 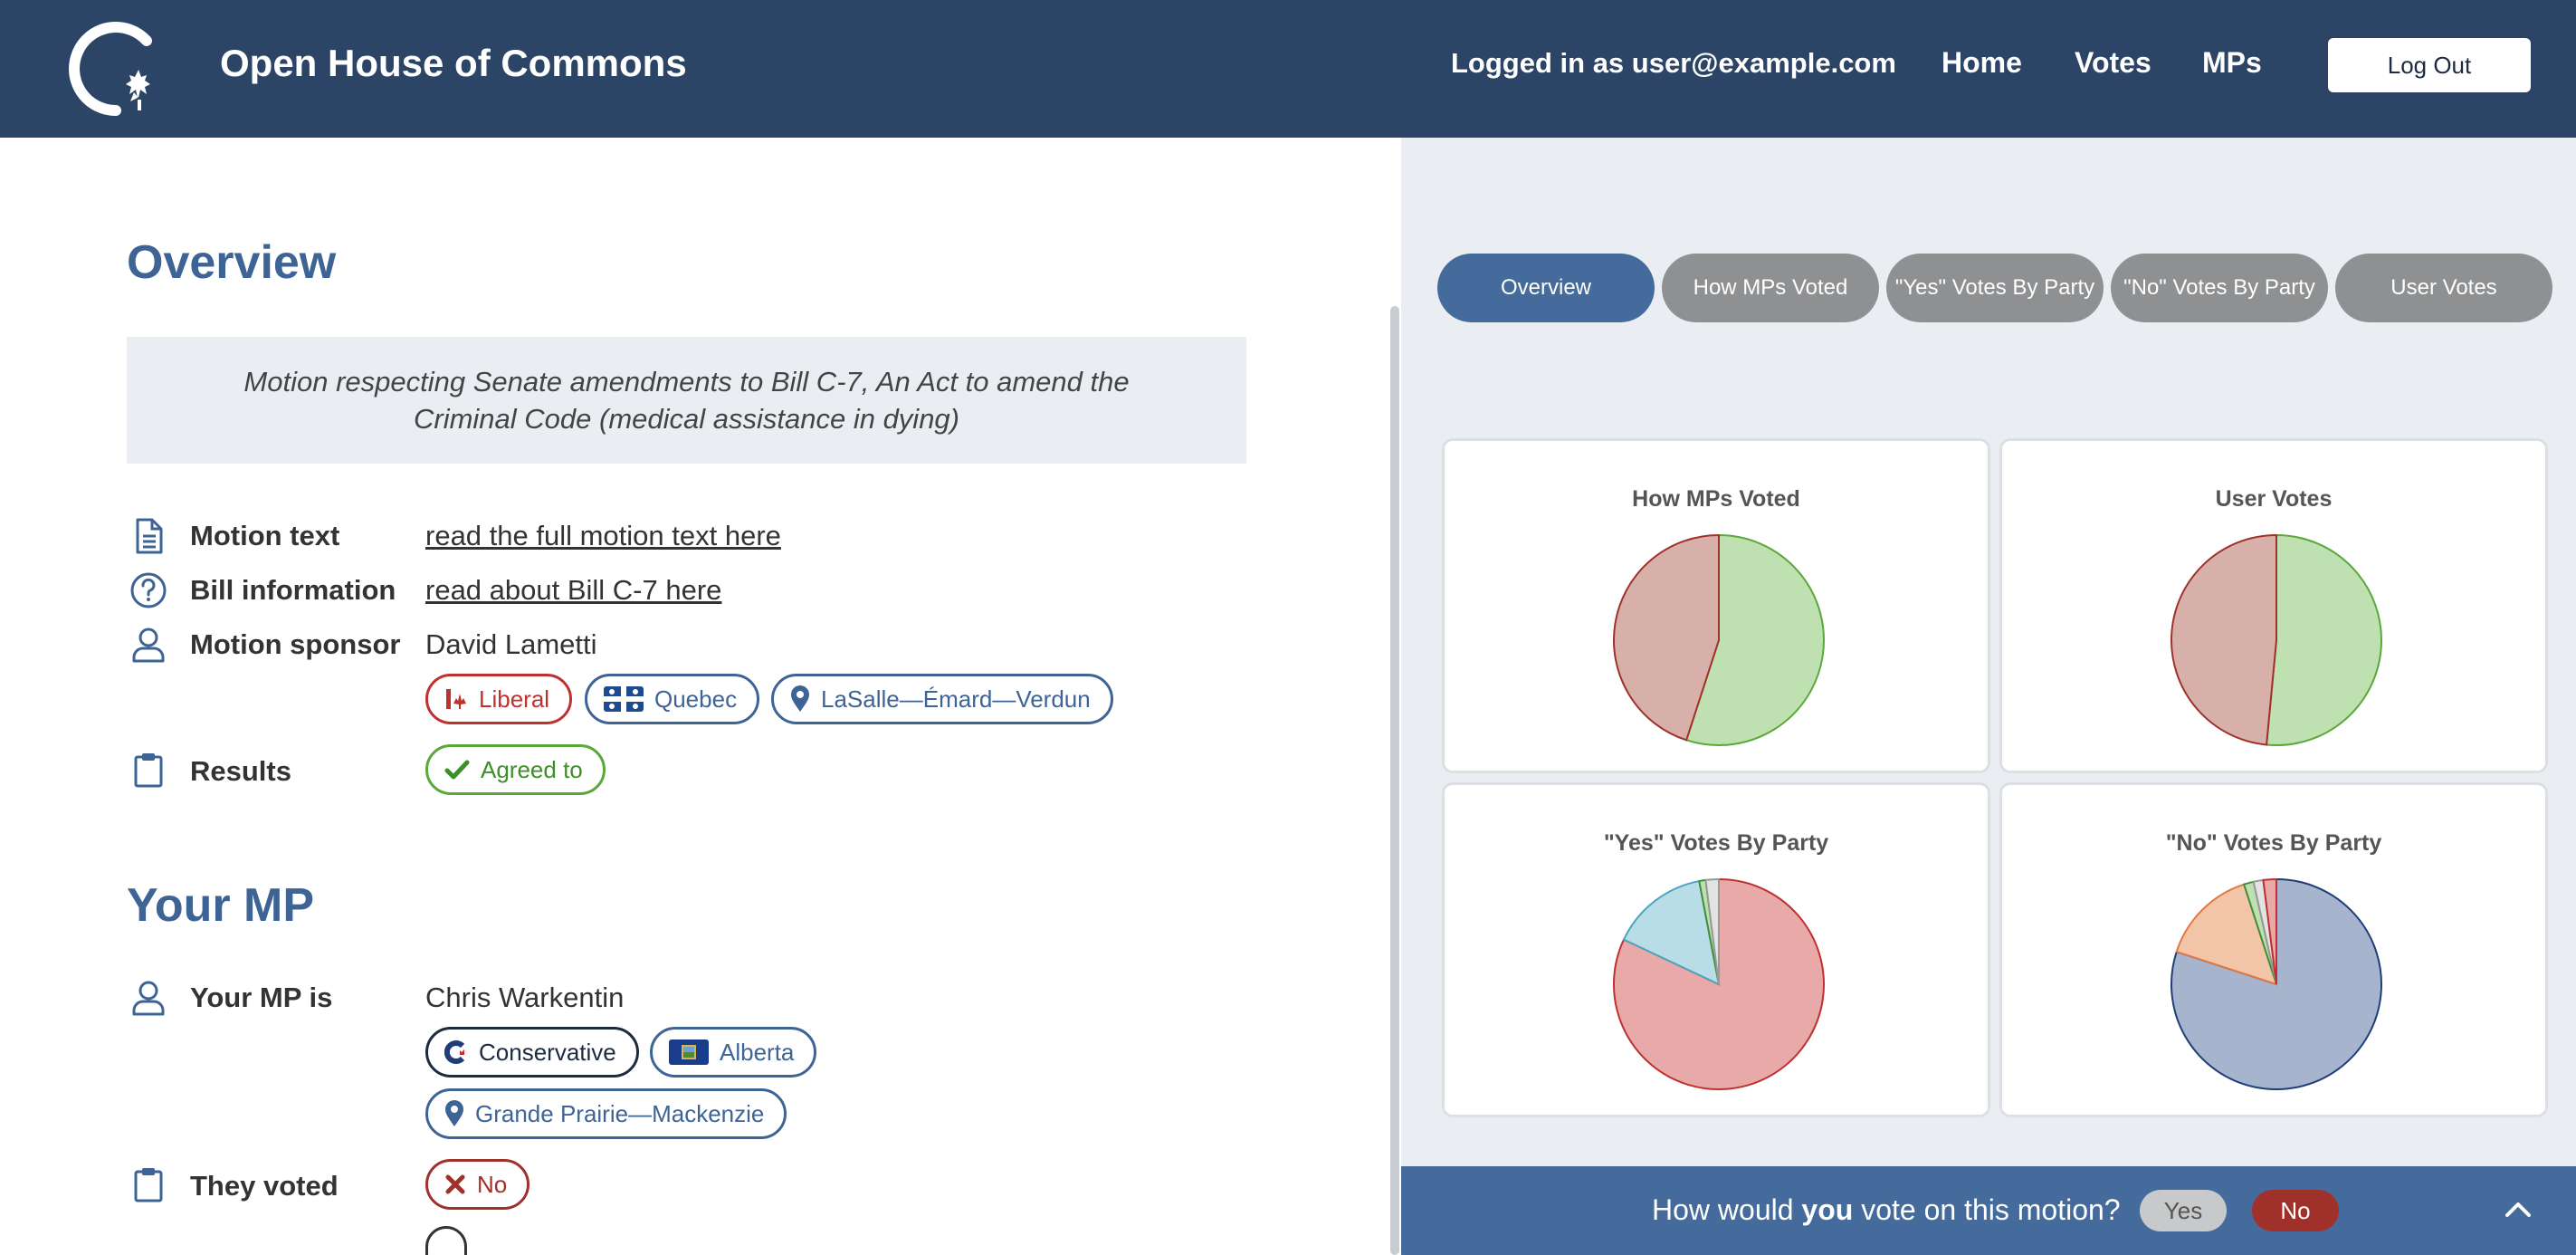 I want to click on your-mp-name: Chris Warkentin, so click(x=525, y=997).